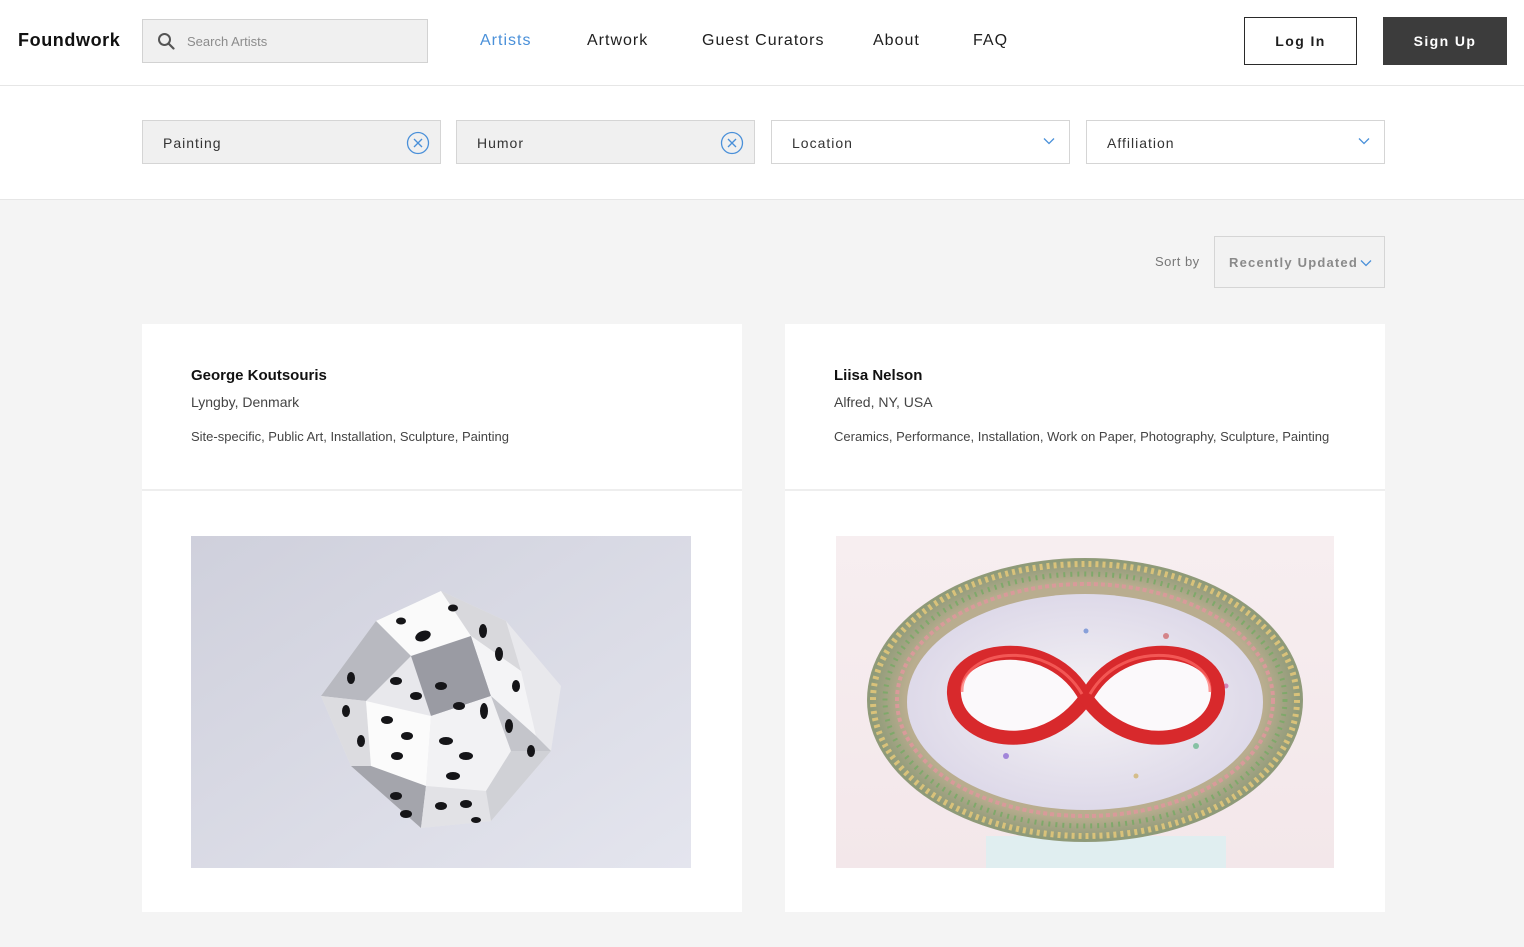 Image resolution: width=1524 pixels, height=947 pixels. Describe the element at coordinates (291, 142) in the screenshot. I see `filter-chip-painting: Painting` at that location.